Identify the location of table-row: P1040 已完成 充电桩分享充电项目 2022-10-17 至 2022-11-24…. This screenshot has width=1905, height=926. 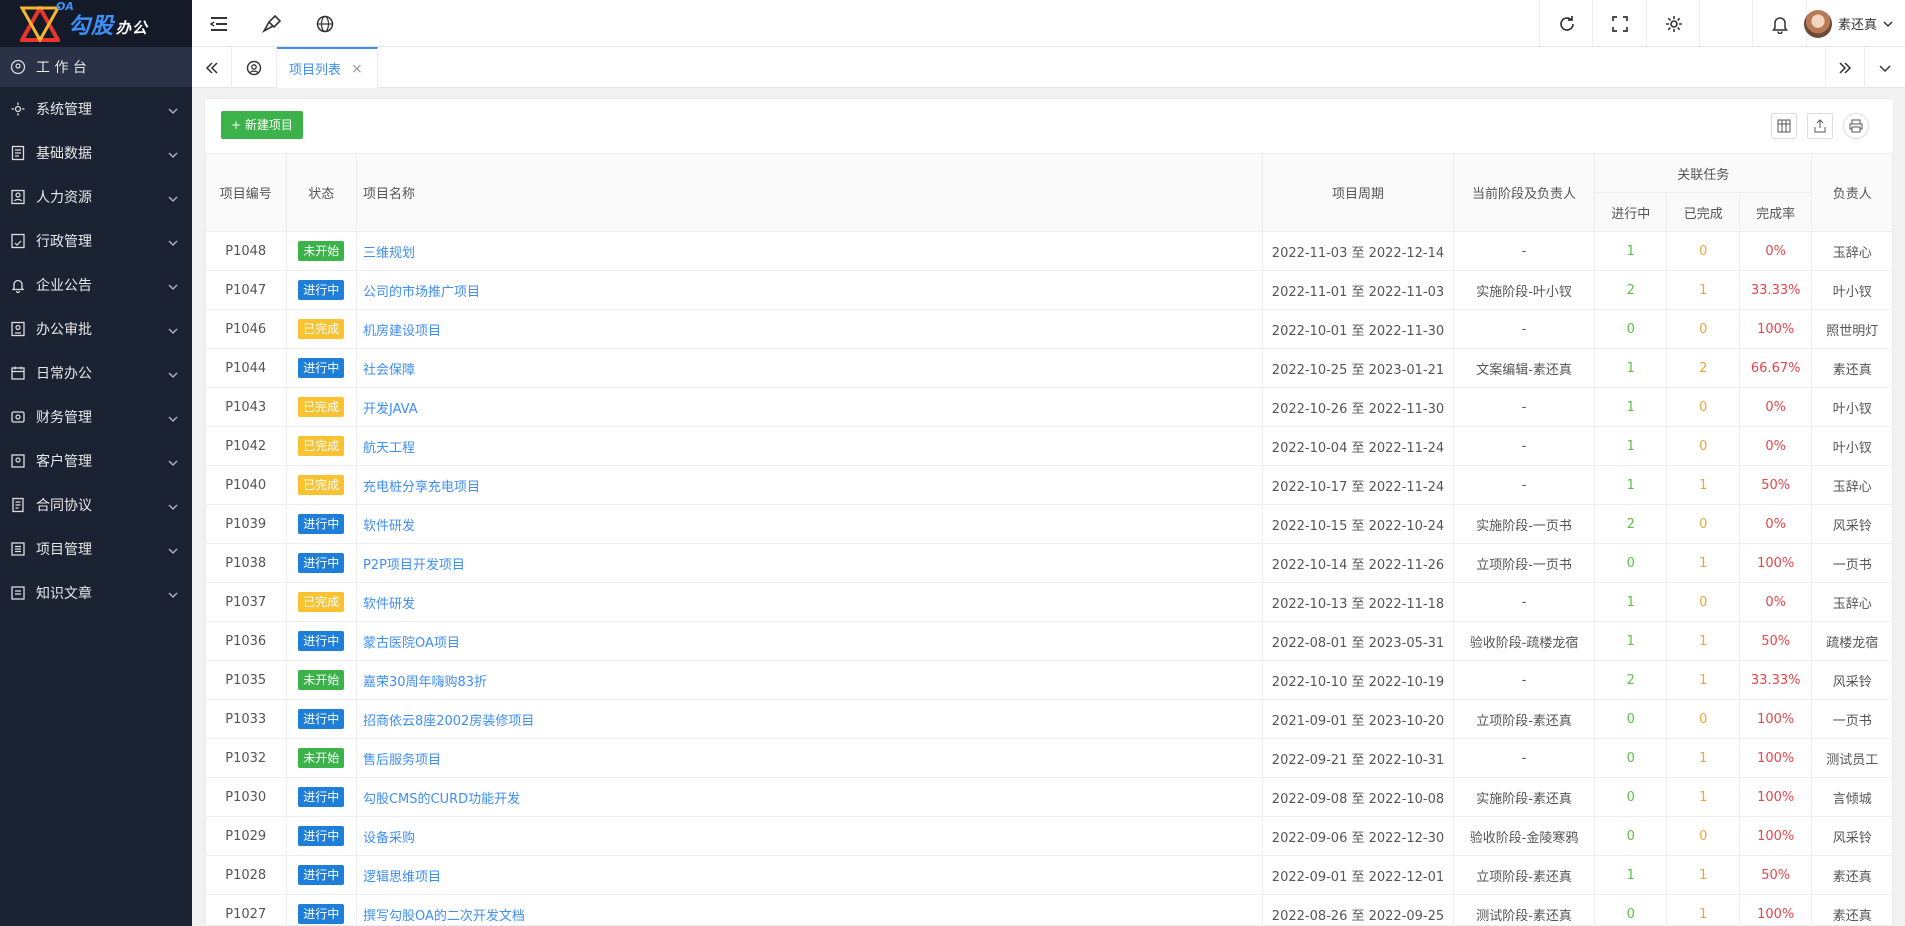
(1049, 485).